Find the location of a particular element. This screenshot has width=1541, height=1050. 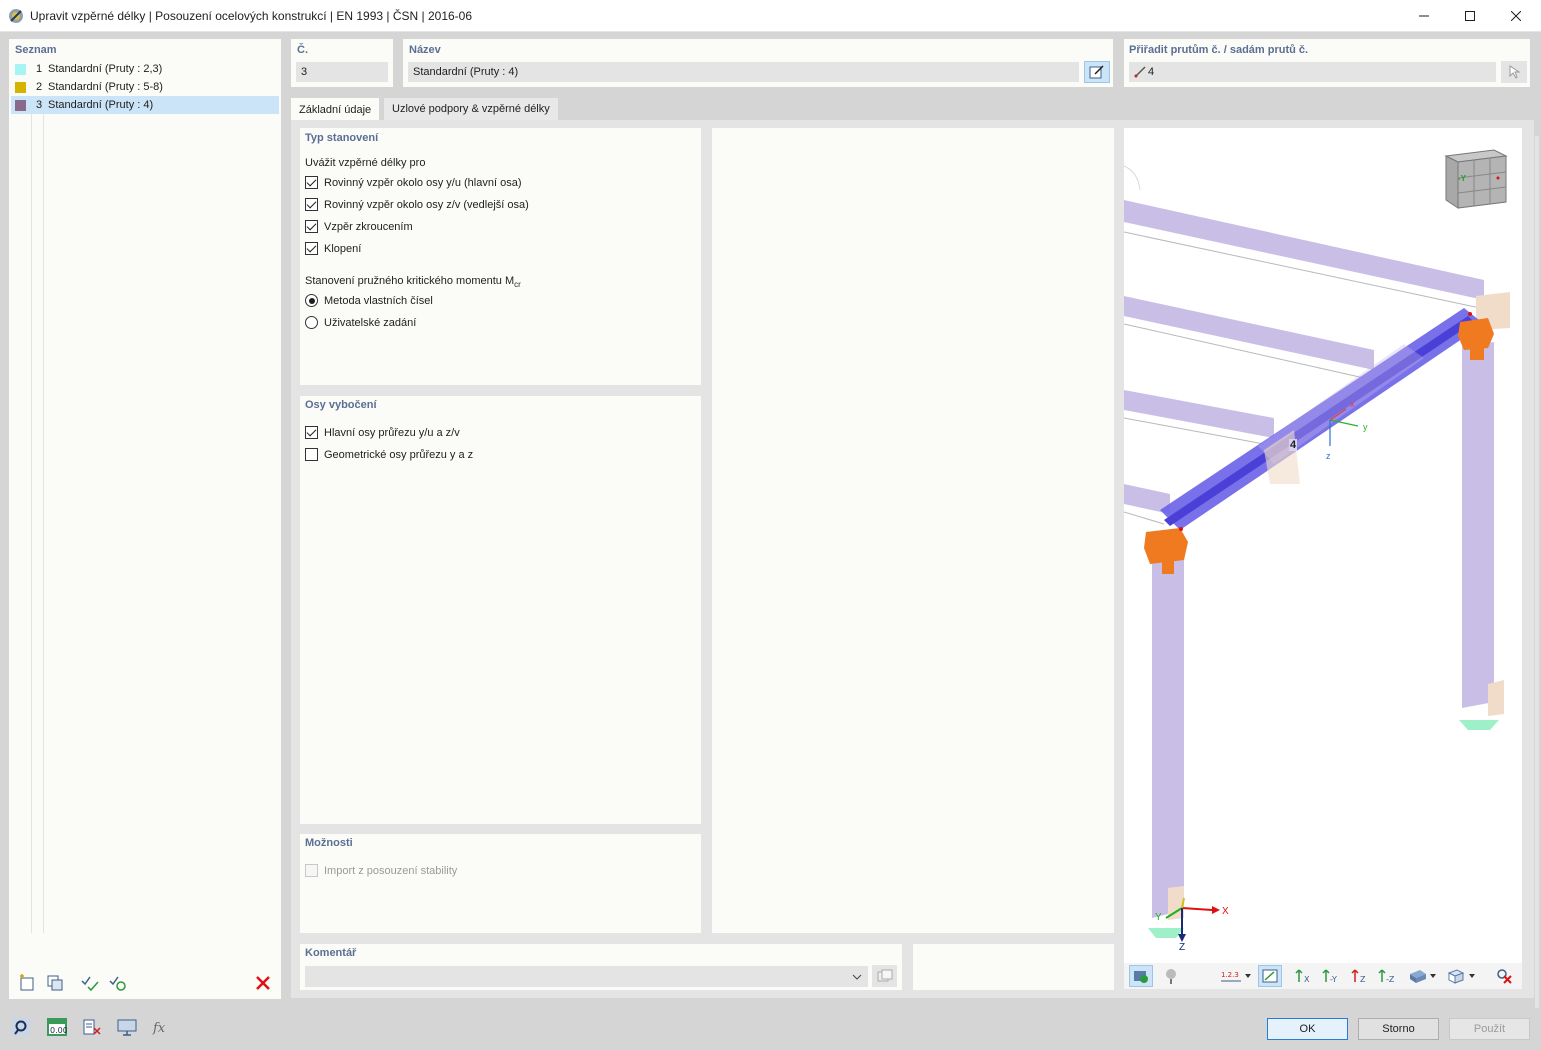

display-settings-button is located at coordinates (127, 1027).